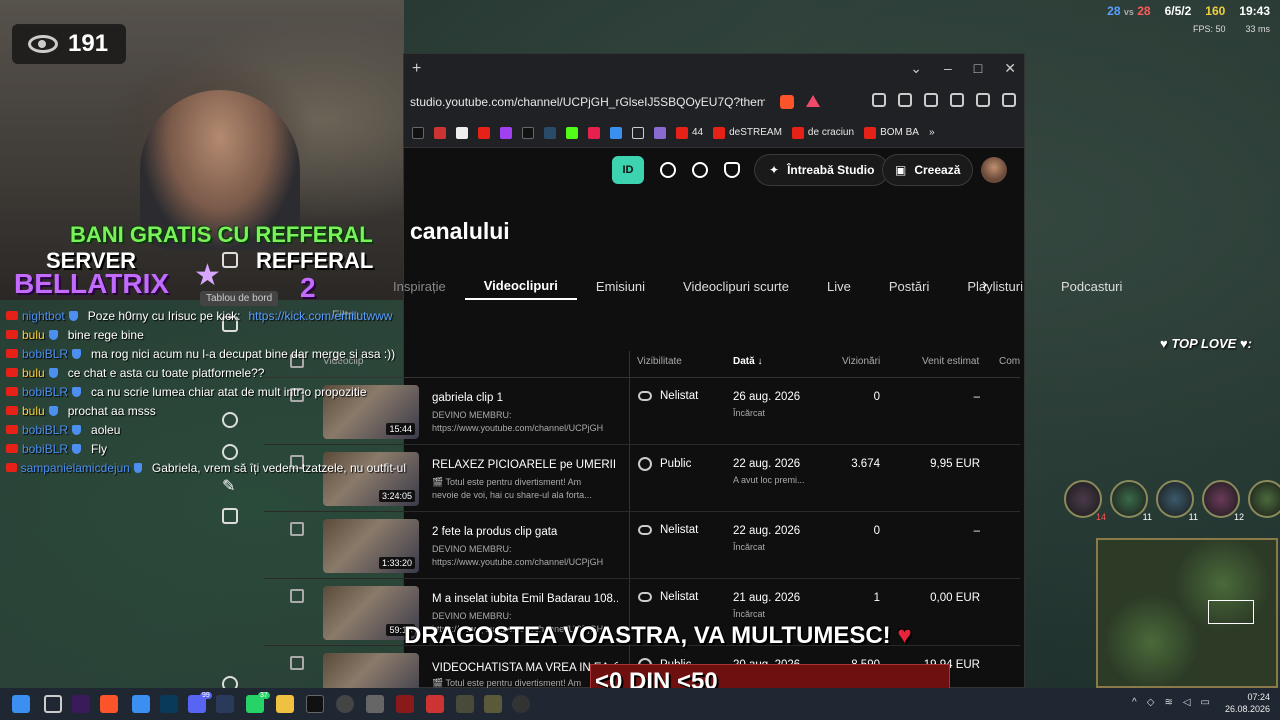 The height and width of the screenshot is (720, 1280). Describe the element at coordinates (747, 361) in the screenshot. I see `column-date: Dată ↓` at that location.